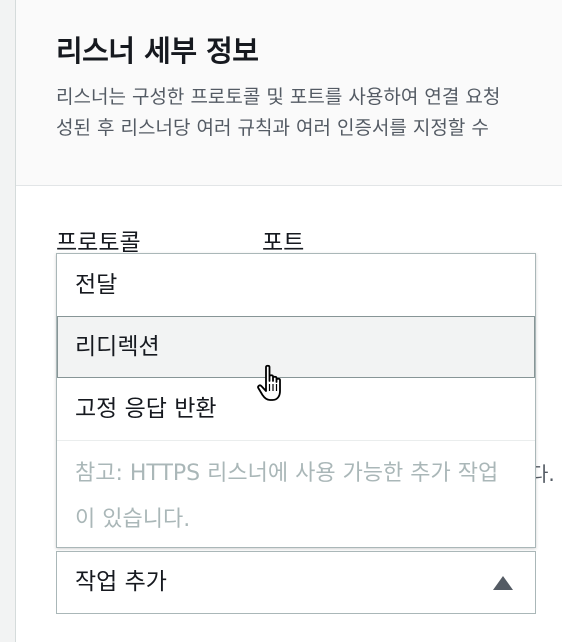 The width and height of the screenshot is (562, 642). Describe the element at coordinates (296, 347) in the screenshot. I see `dropdown-option-redirect: 리디렉션` at that location.